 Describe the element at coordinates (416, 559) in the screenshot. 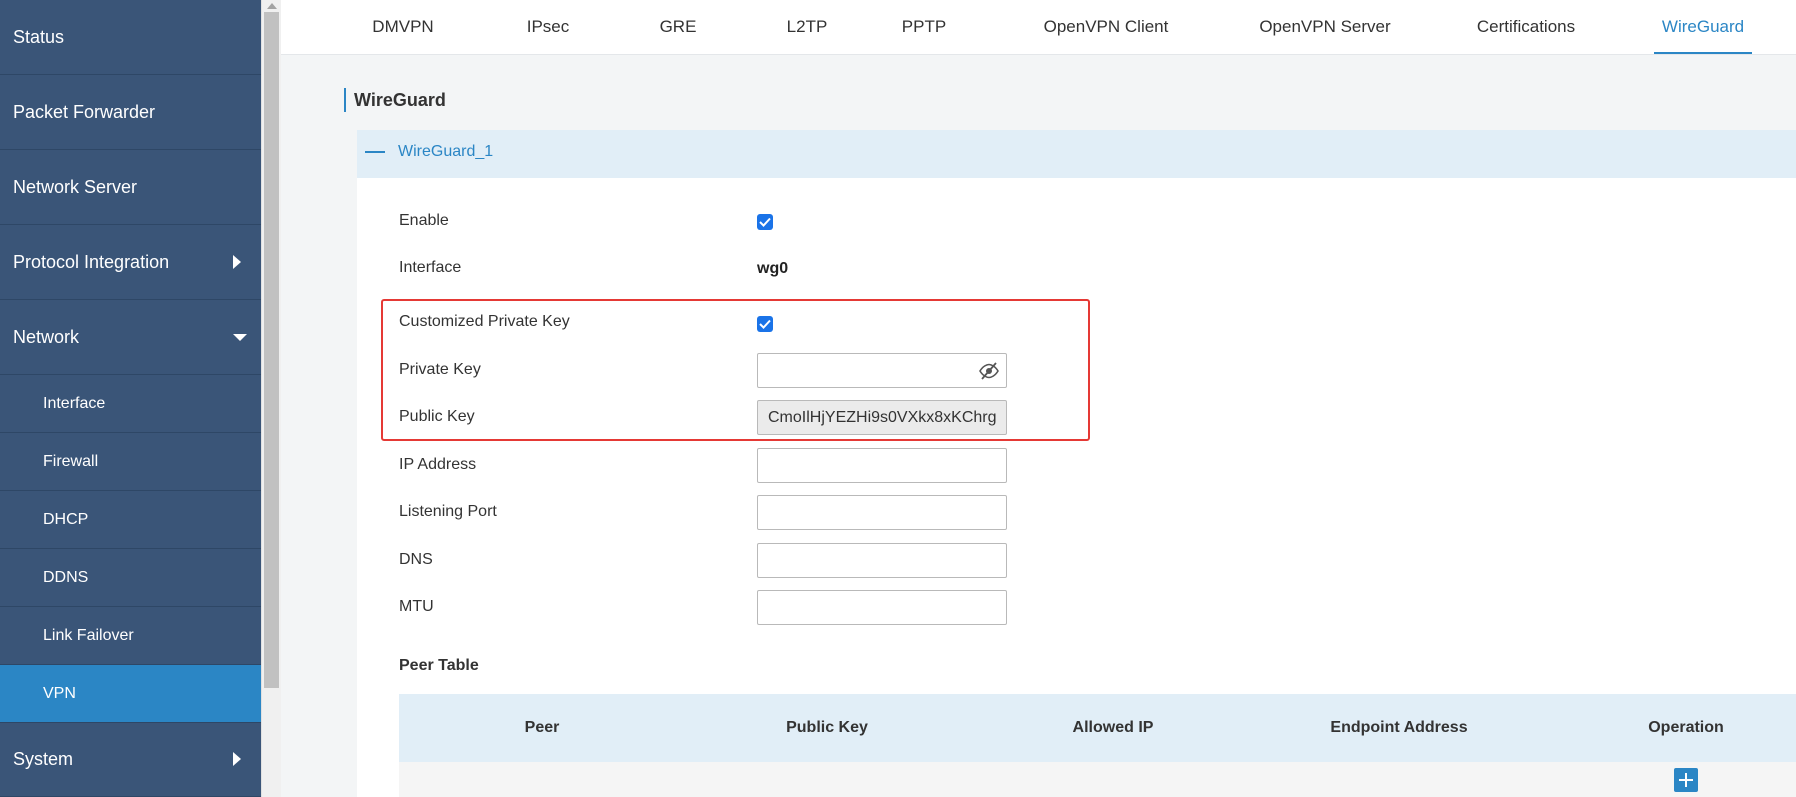

I see `dns-label: DNS` at that location.